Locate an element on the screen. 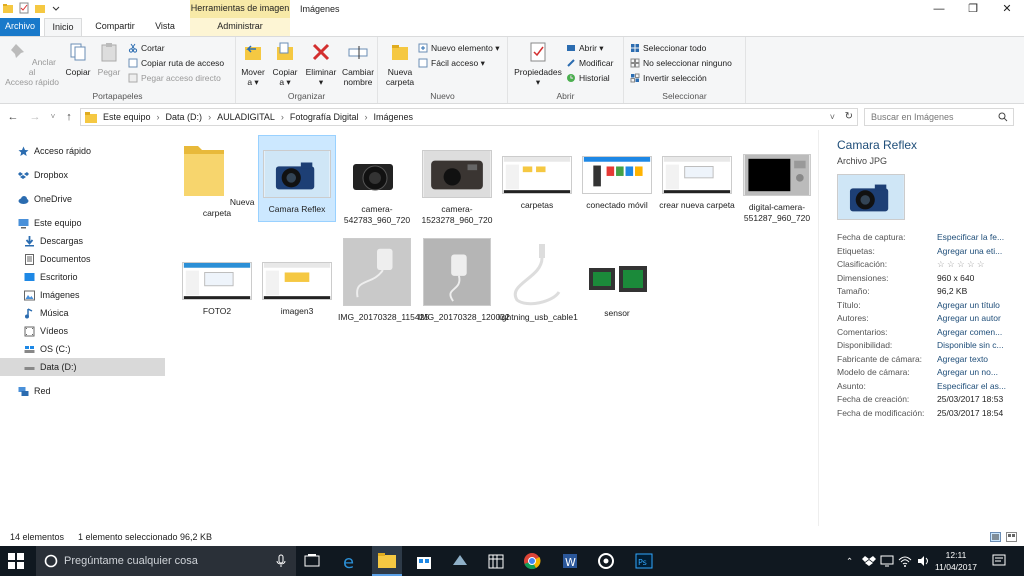 This screenshot has width=1024, height=576. nav-item-quick-access: Acceso rápido is located at coordinates (82, 151).